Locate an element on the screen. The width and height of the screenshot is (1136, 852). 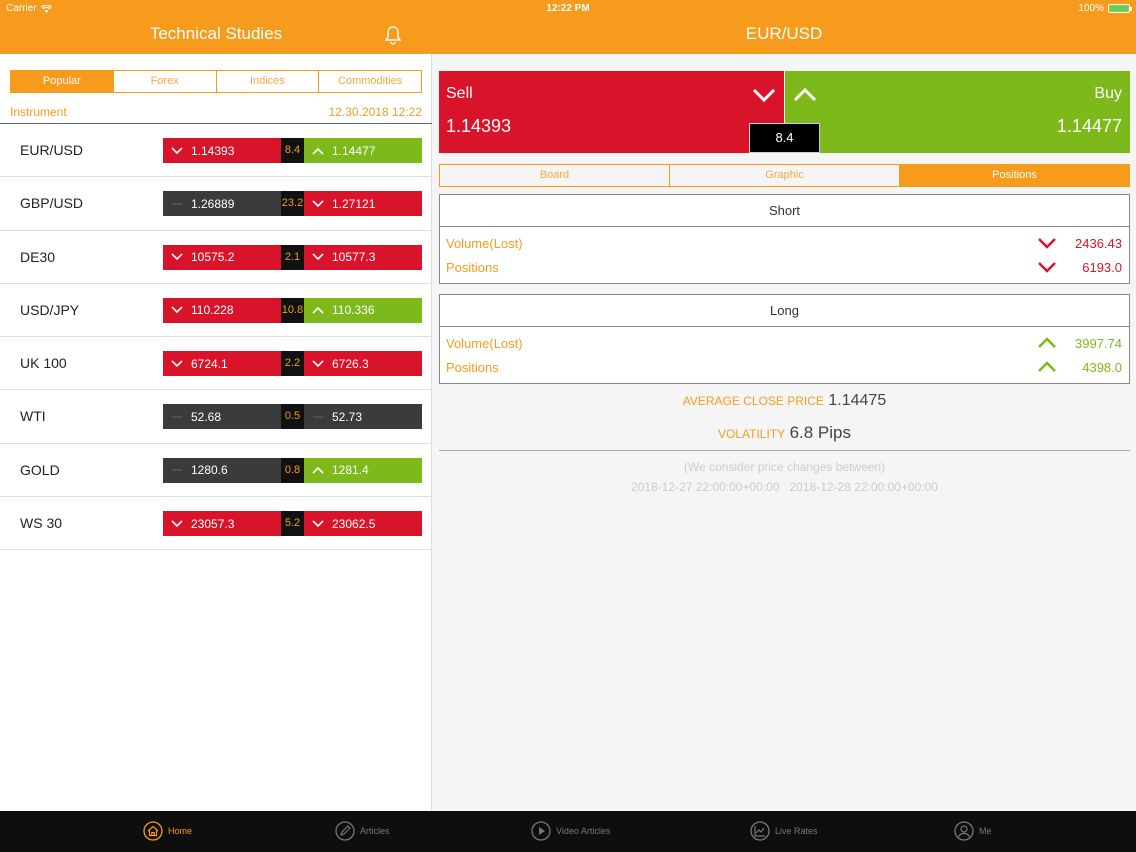
quote: 10575.2 2.1 10577.3 is located at coordinates (292, 257).